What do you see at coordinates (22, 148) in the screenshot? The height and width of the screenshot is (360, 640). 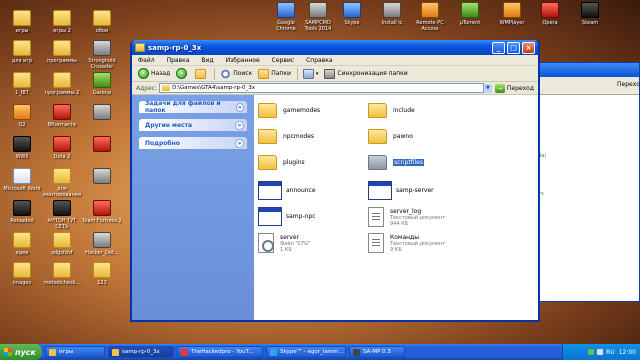 I see `desktop-icon: WWII` at bounding box center [22, 148].